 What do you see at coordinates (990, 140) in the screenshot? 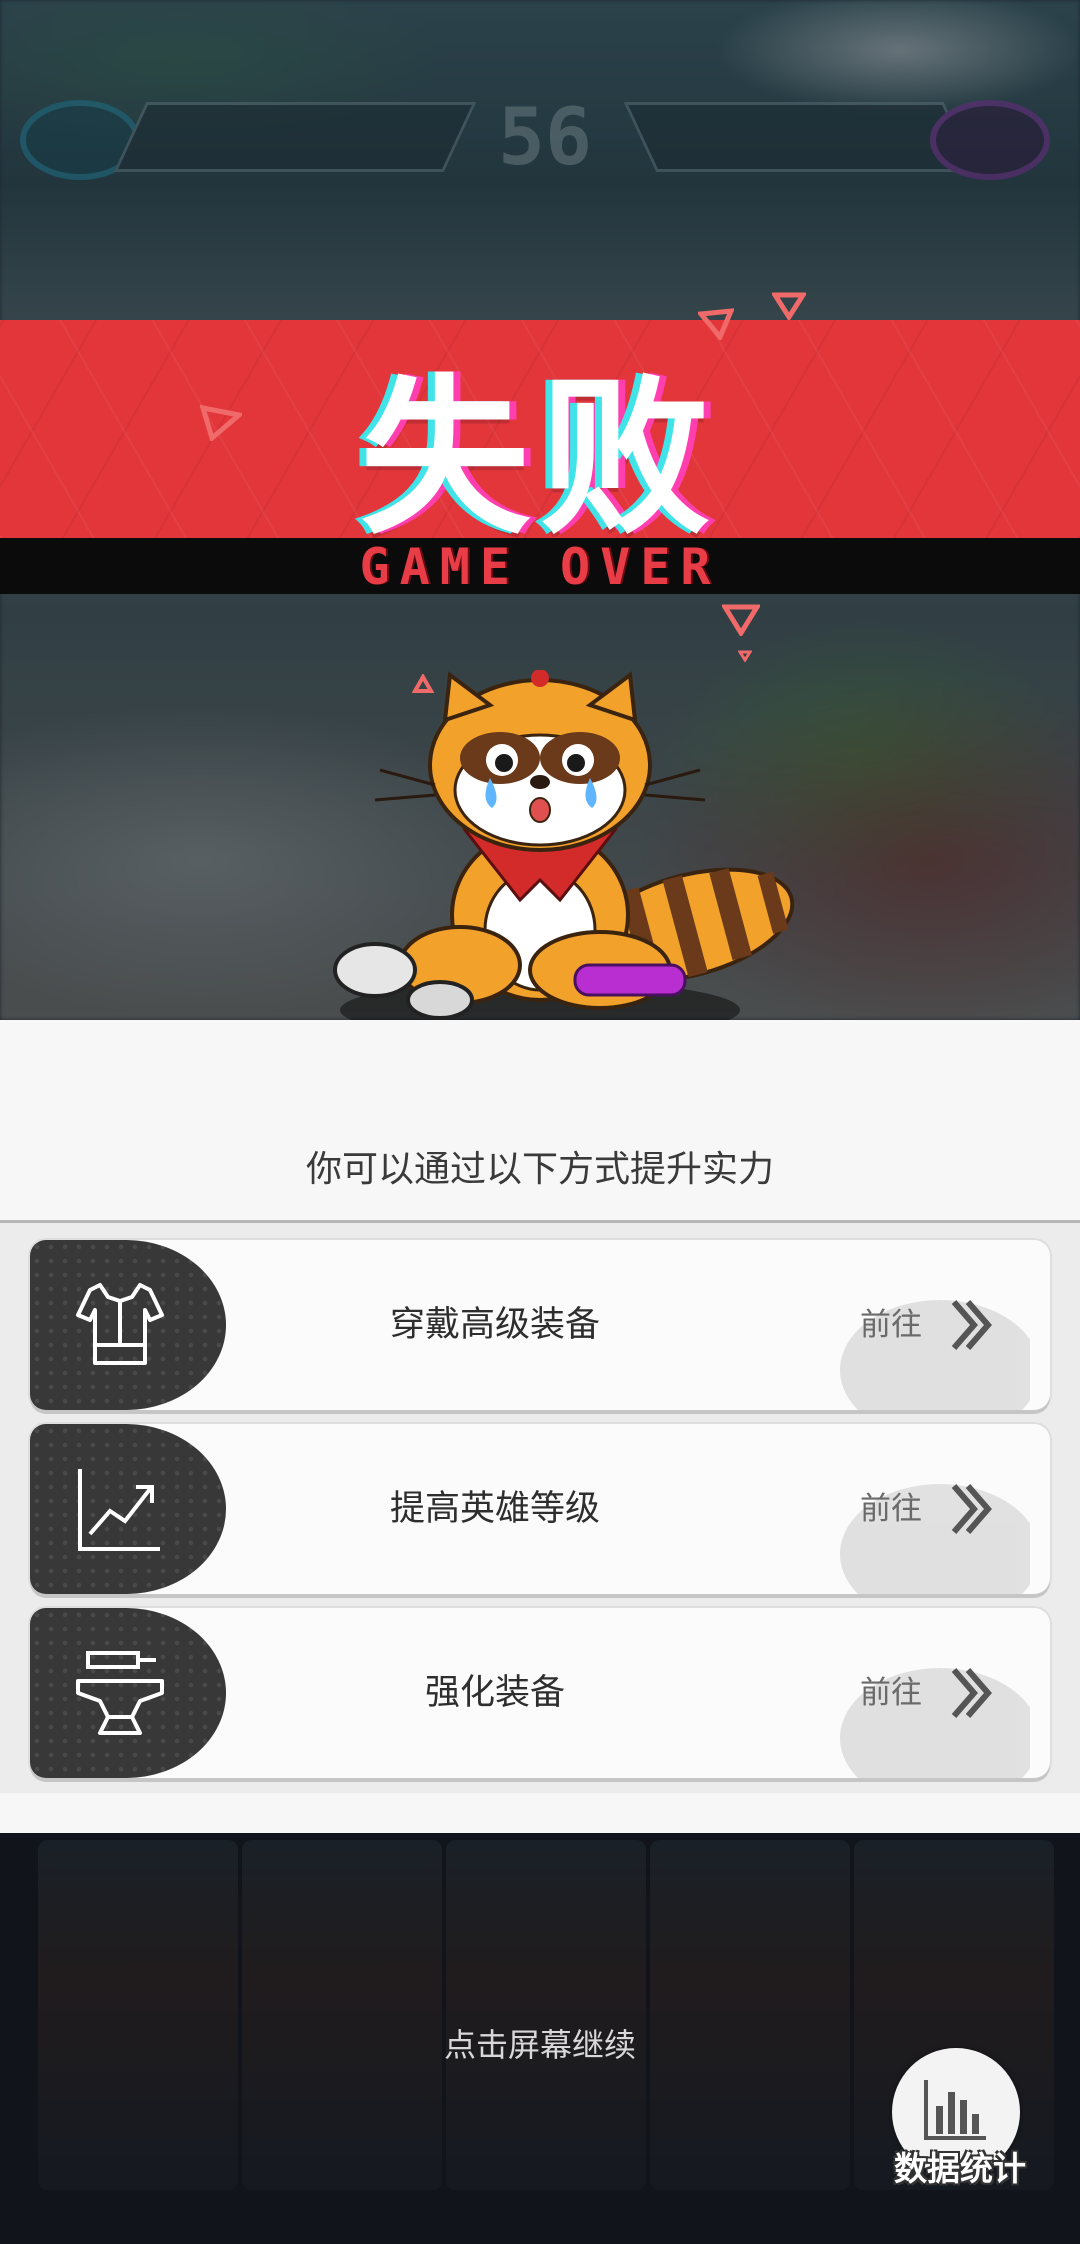
I see `team-right-emblem-icon` at bounding box center [990, 140].